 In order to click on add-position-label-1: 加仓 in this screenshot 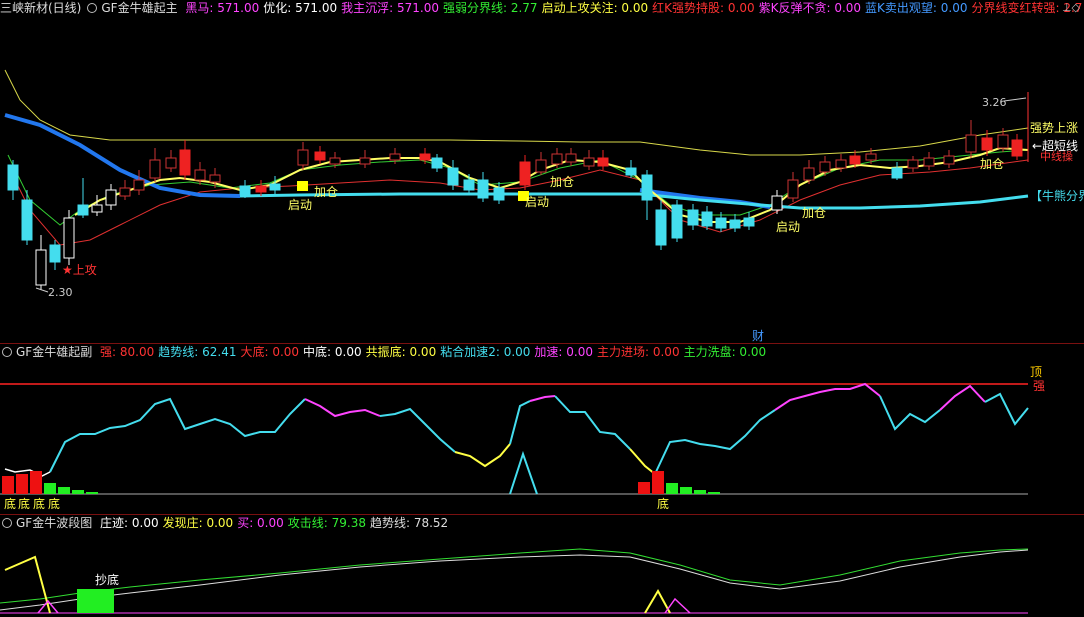, I will do `click(326, 192)`.